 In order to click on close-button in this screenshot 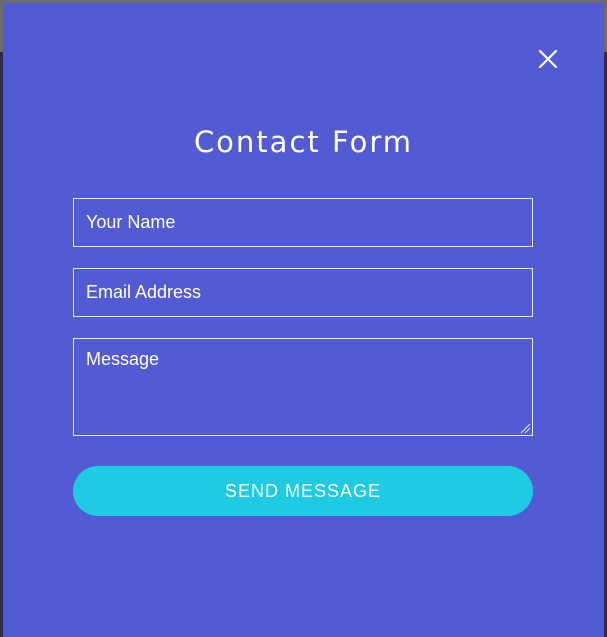, I will do `click(548, 59)`.